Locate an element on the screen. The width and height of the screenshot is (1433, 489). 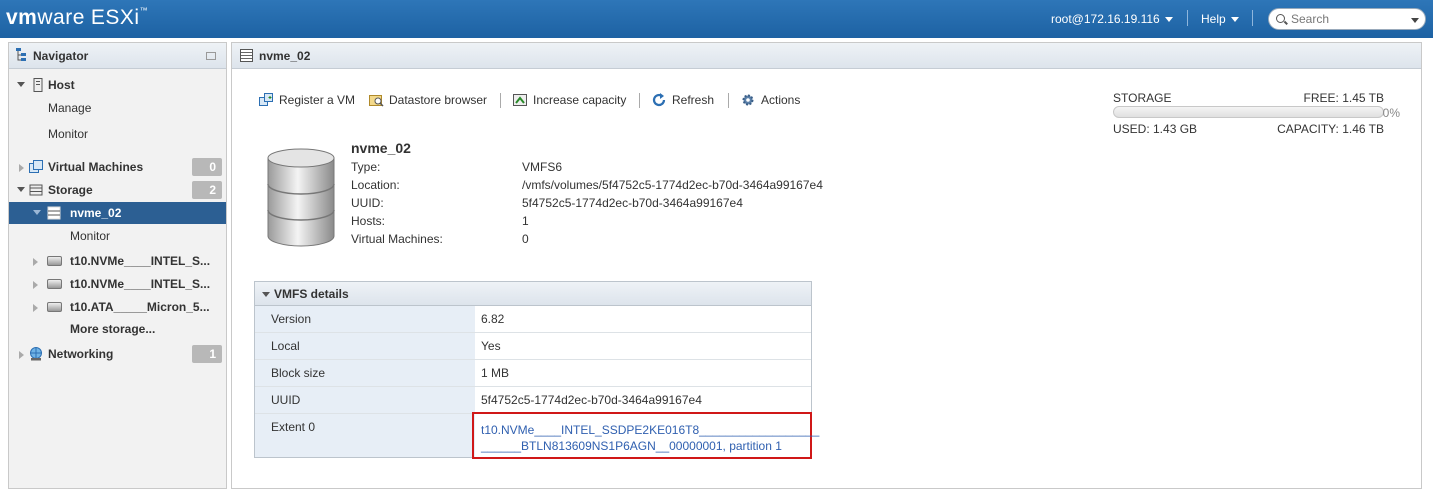
field-label: UUID: is located at coordinates (367, 203).